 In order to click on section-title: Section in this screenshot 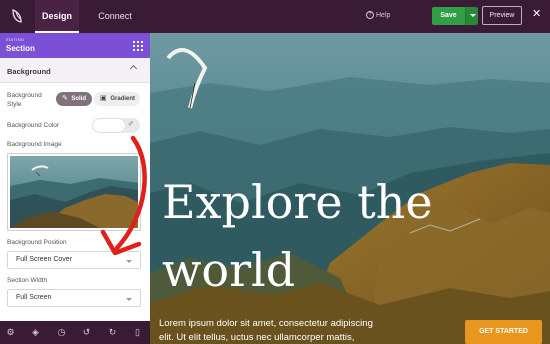, I will do `click(20, 48)`.